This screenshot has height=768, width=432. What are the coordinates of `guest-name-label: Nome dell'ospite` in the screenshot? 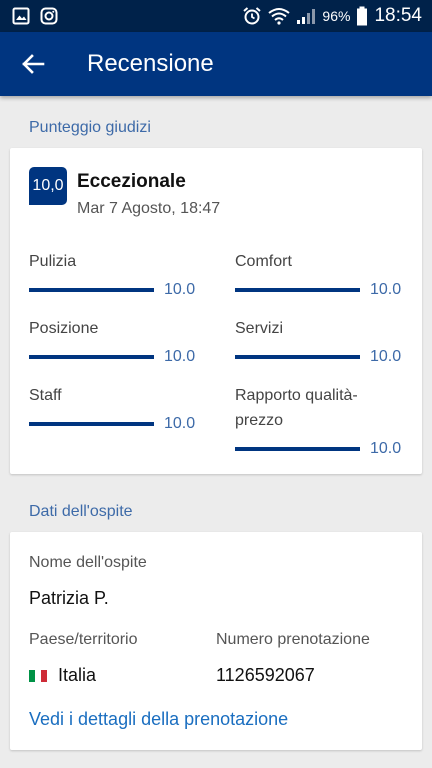 It's located at (88, 562).